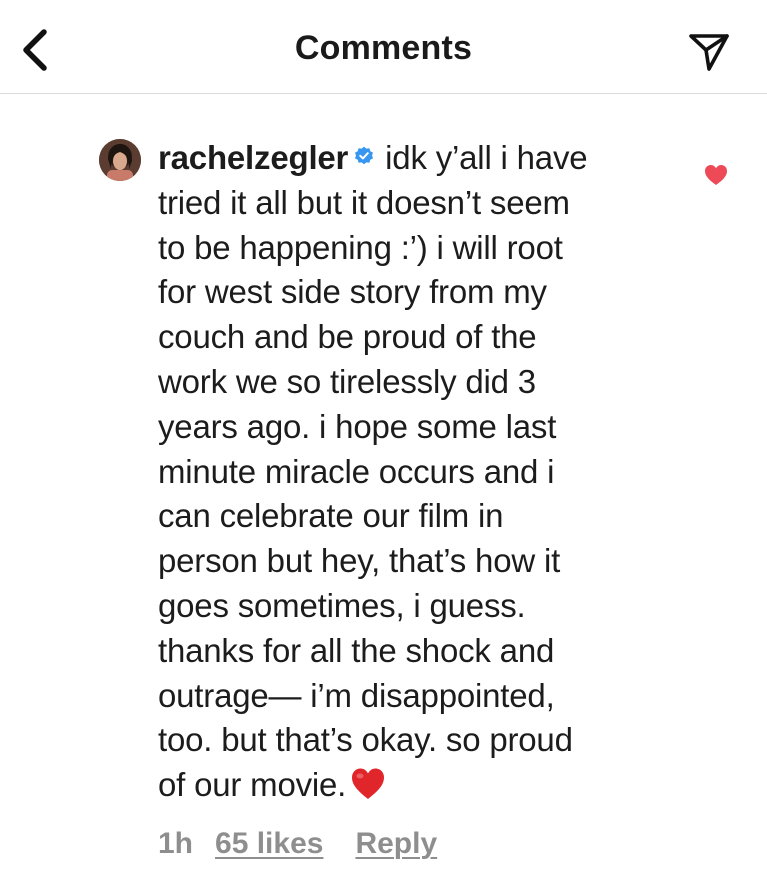  Describe the element at coordinates (352, 292) in the screenshot. I see `comment-line: for west side story from my` at that location.